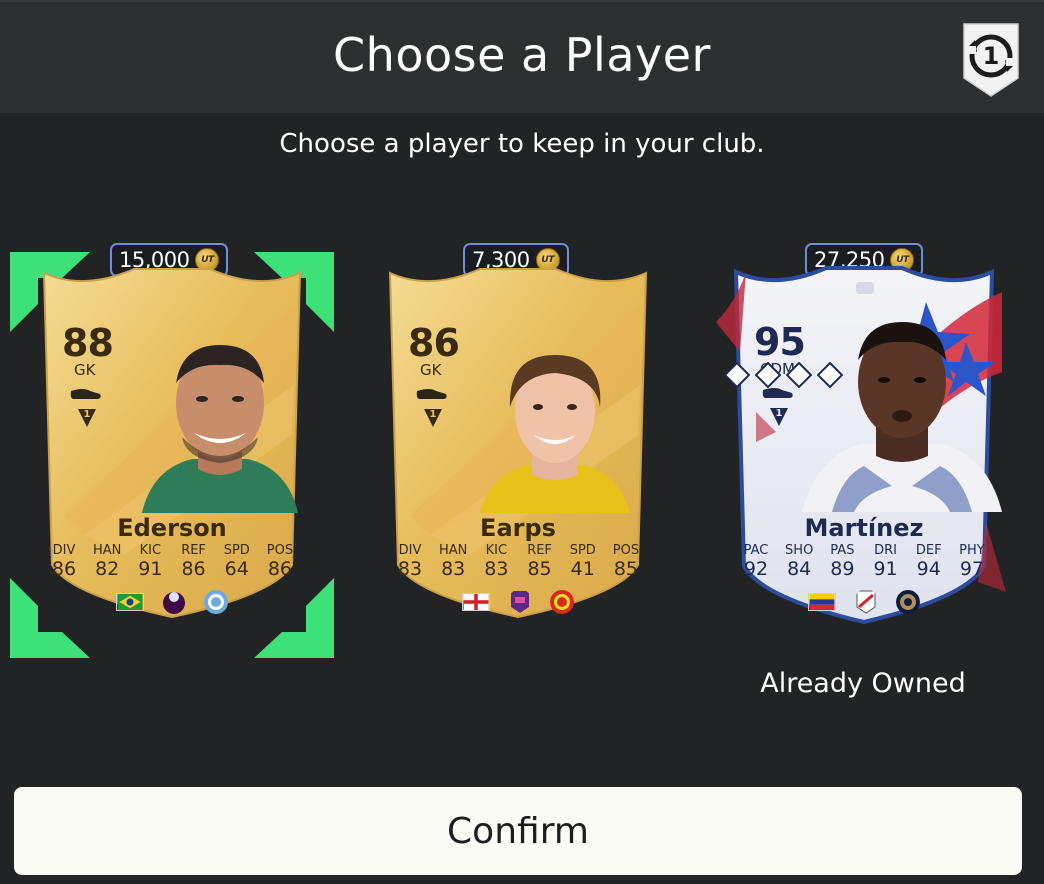 This screenshot has height=884, width=1044. I want to click on player-name: Martínez, so click(864, 528).